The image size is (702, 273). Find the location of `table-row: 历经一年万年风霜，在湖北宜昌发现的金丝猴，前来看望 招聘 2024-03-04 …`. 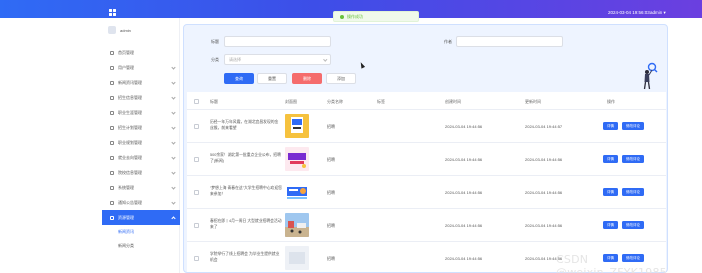

table-row: 历经一年万年风霜，在湖北宜昌发现的金丝猴，前来看望 招聘 2024-03-04 … is located at coordinates (426, 126).